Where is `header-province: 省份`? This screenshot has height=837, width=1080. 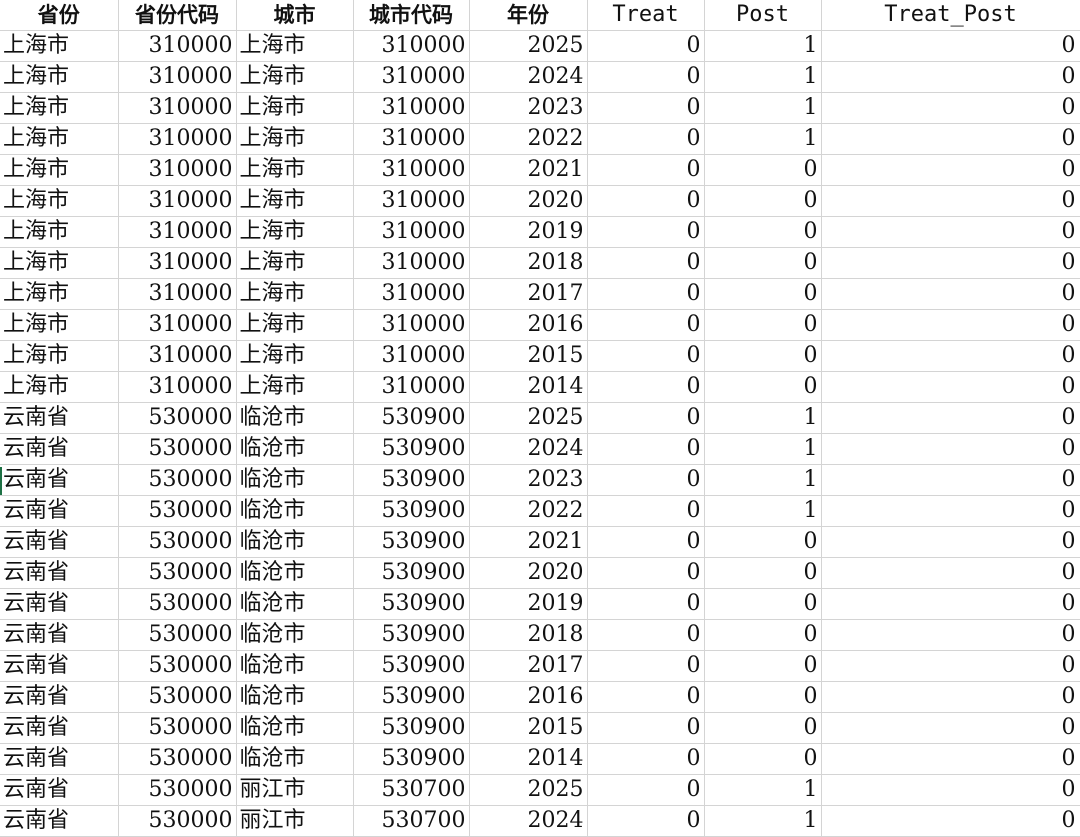
header-province: 省份 is located at coordinates (59, 15).